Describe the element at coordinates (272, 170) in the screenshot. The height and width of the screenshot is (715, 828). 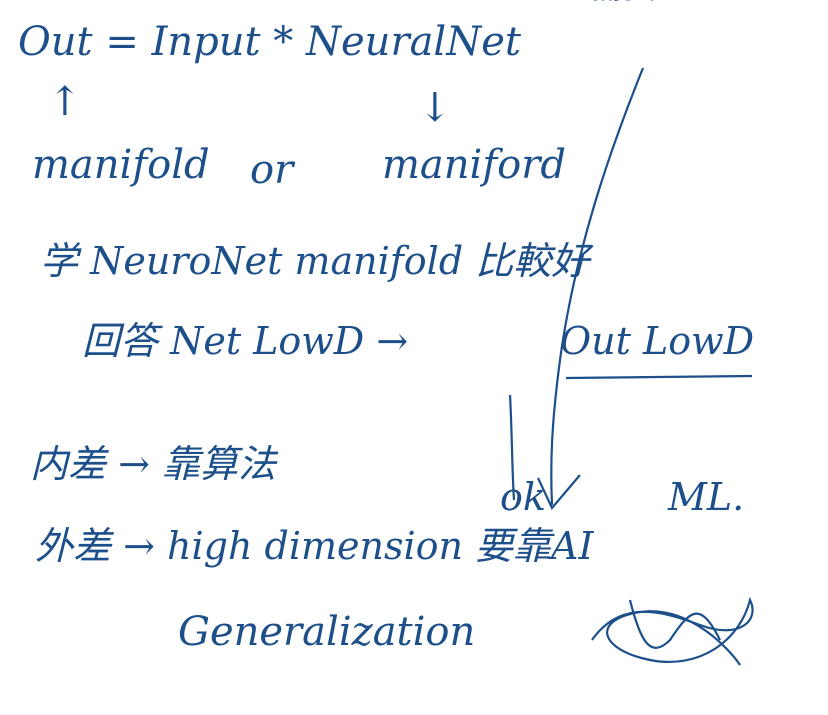
I see `or-text: or` at that location.